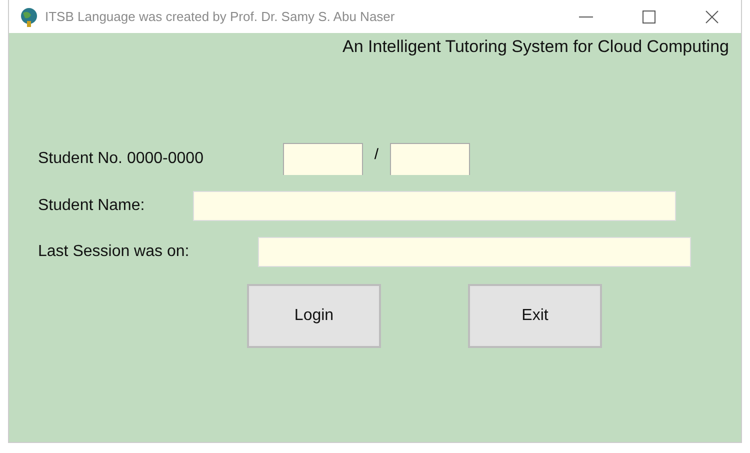 This screenshot has width=750, height=453. What do you see at coordinates (92, 206) in the screenshot?
I see `student-name-label: Student Name:` at bounding box center [92, 206].